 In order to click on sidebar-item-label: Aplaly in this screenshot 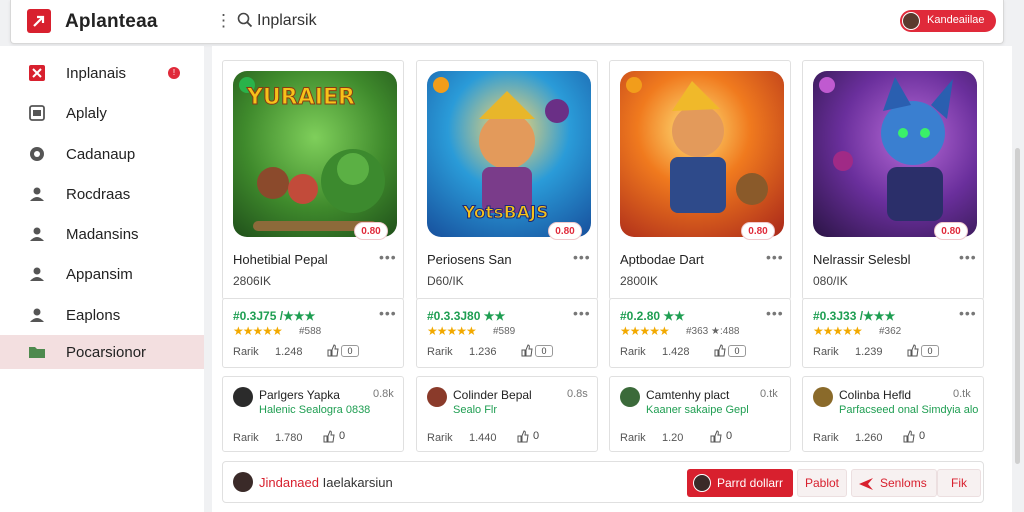, I will do `click(86, 113)`.